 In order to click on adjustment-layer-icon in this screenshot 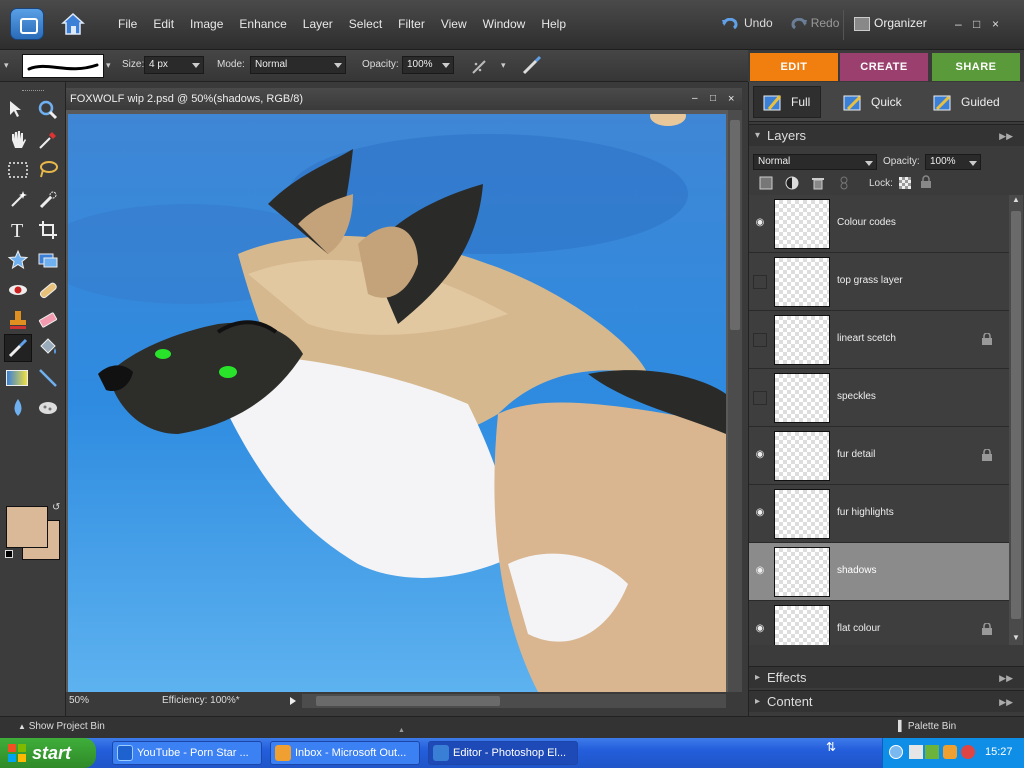, I will do `click(793, 183)`.